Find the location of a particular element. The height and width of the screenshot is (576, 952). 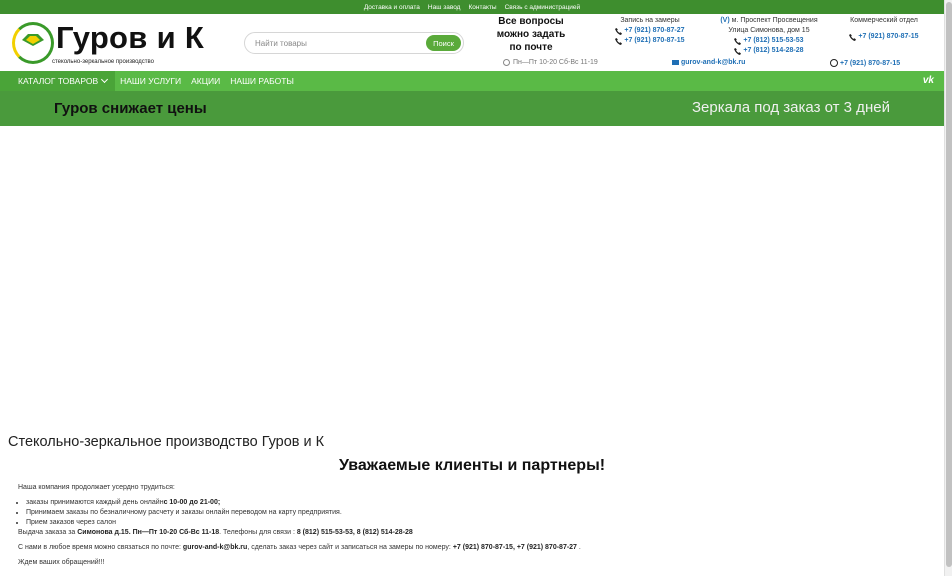

topbar-link-factory: Наш завод is located at coordinates (444, 7).